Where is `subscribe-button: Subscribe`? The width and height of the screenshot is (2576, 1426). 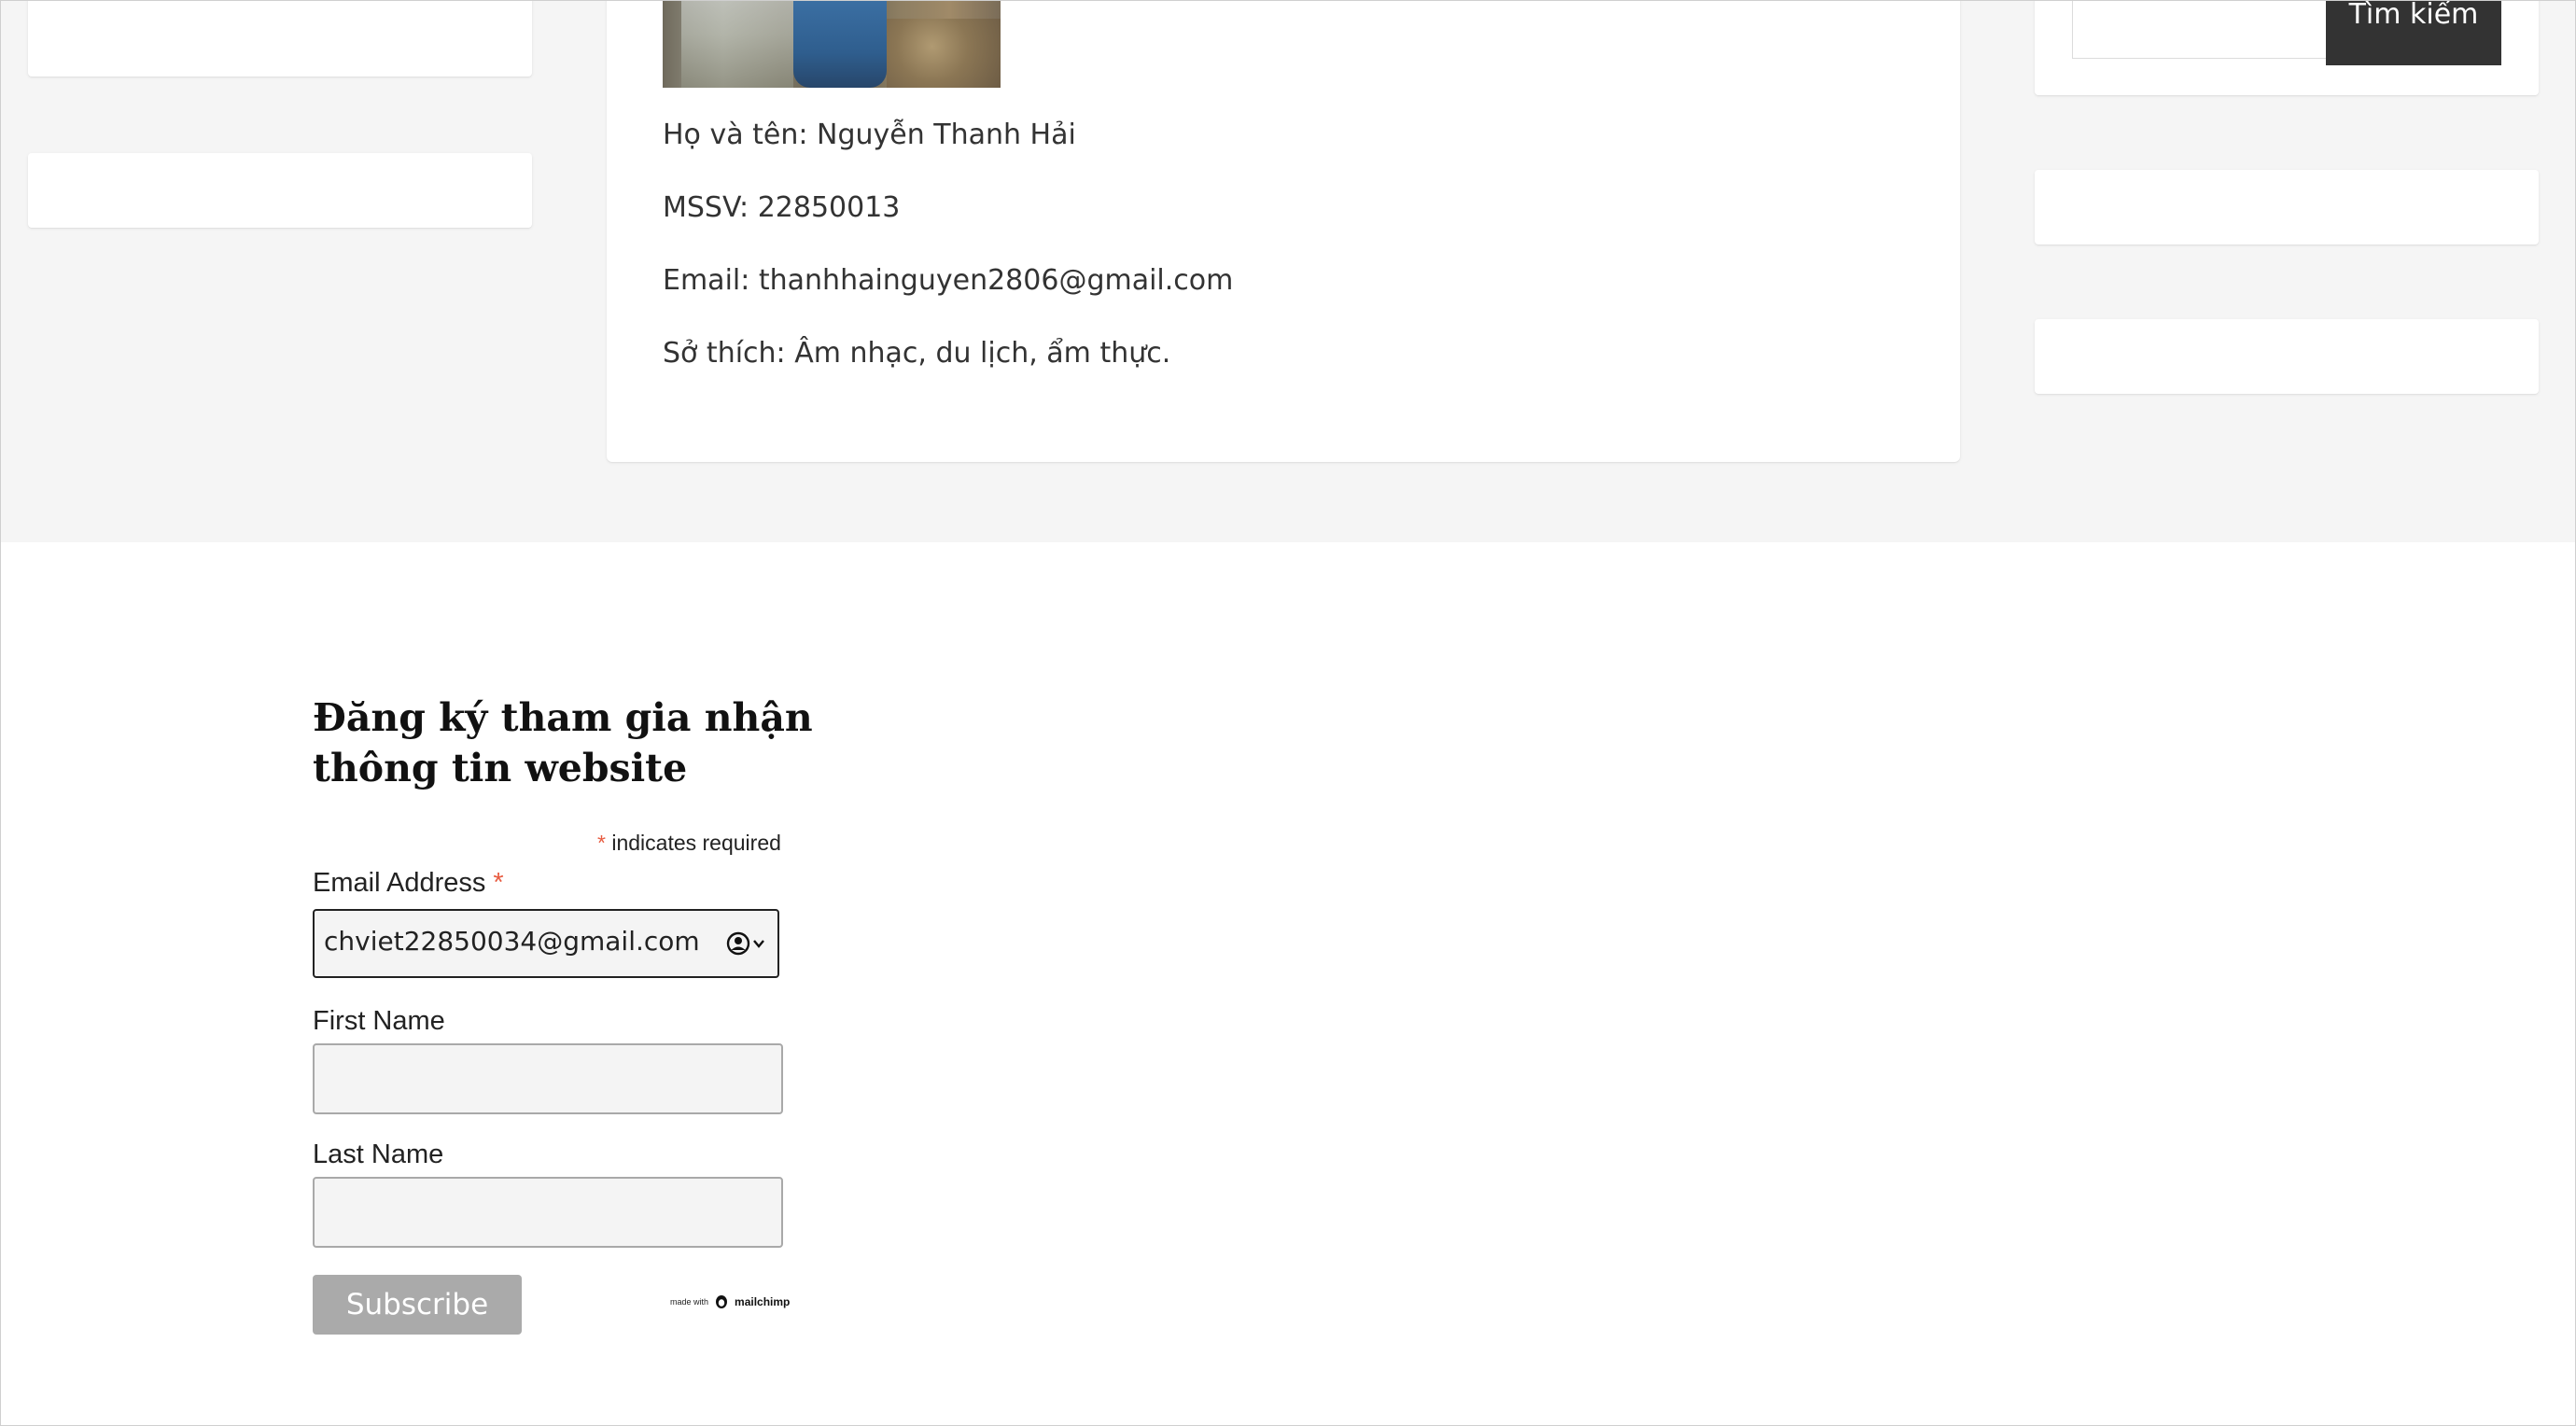
subscribe-button: Subscribe is located at coordinates (417, 1305).